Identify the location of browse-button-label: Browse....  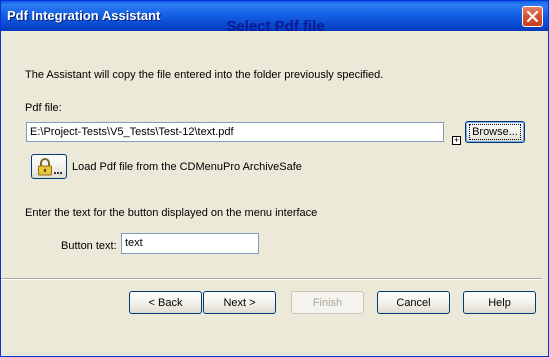
(495, 132).